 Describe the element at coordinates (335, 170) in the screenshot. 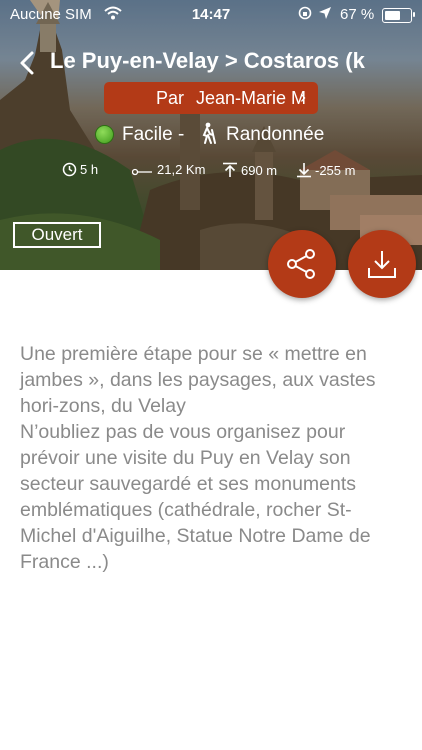

I see `descent-value: -255 m` at that location.